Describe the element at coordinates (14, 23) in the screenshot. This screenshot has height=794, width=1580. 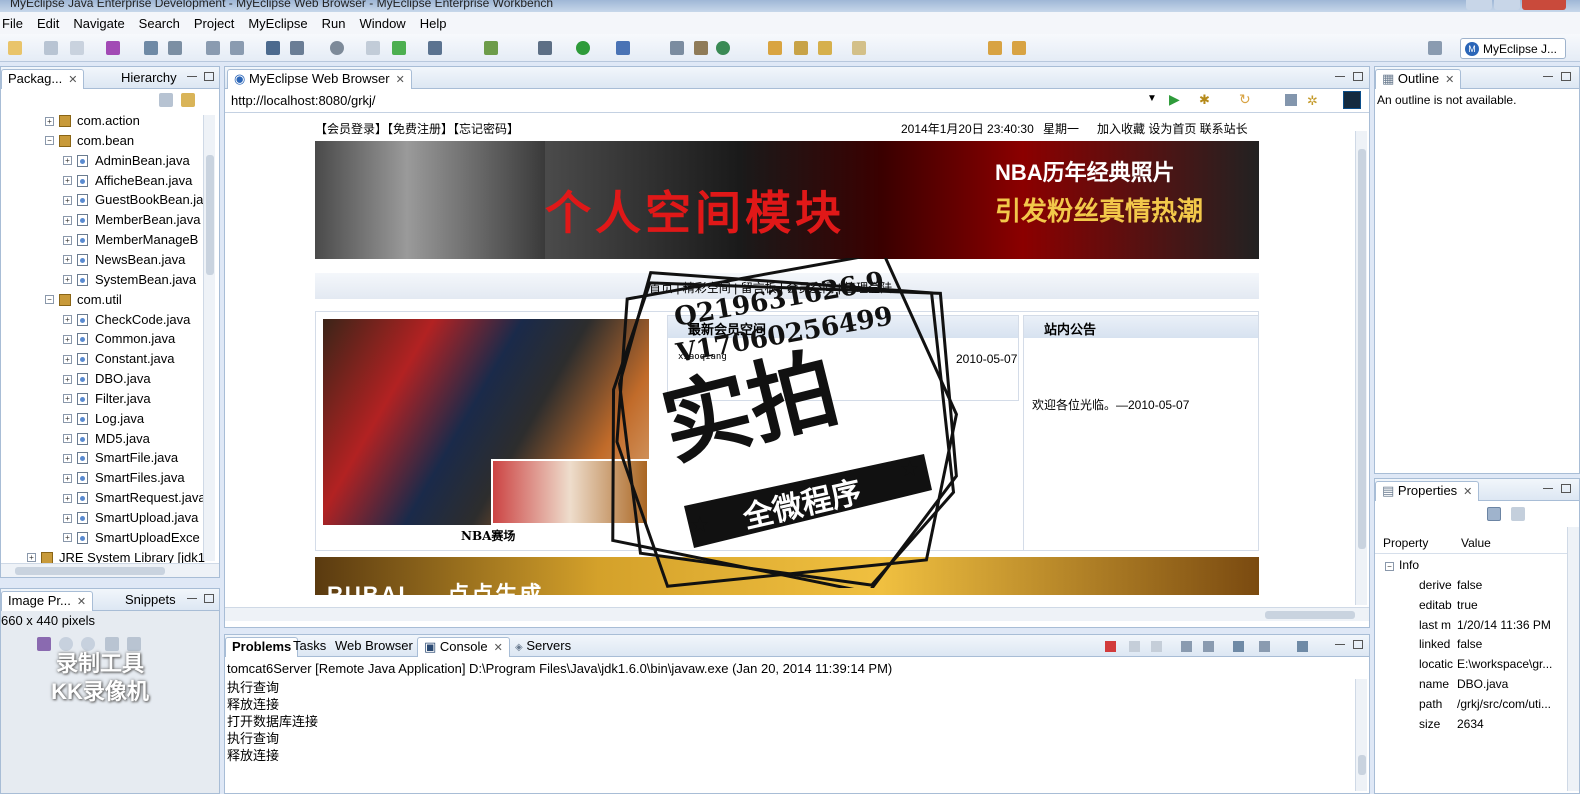
I see `menu-file: File` at that location.